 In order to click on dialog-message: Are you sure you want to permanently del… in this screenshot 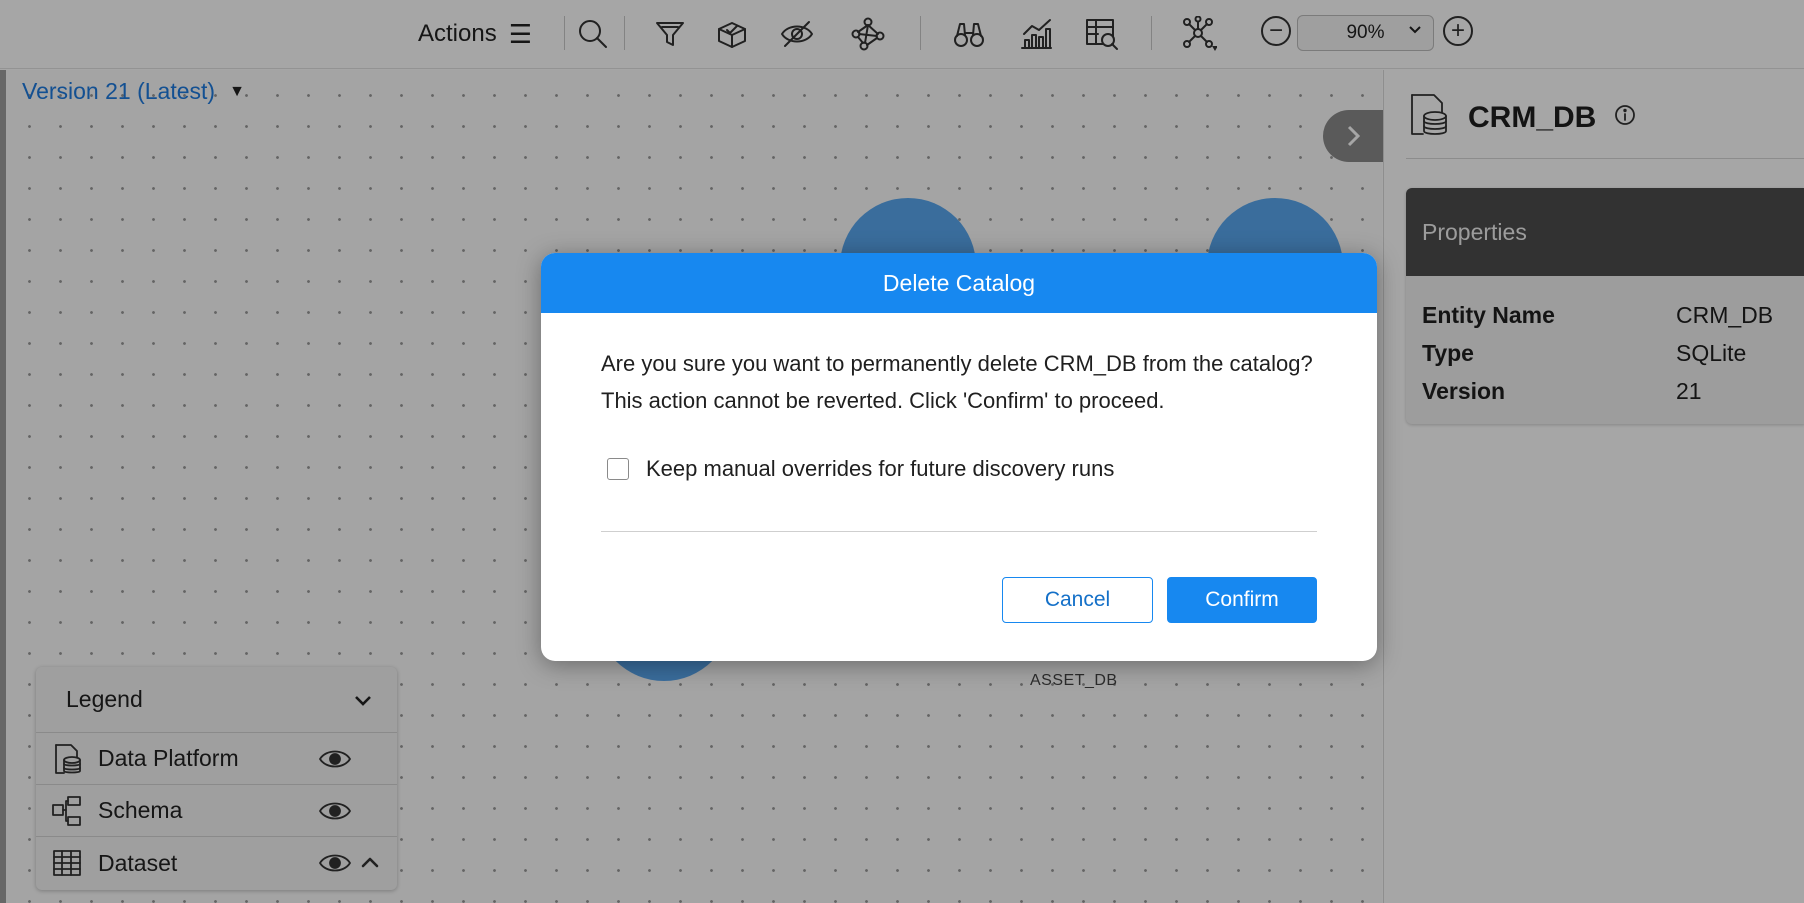, I will do `click(959, 382)`.